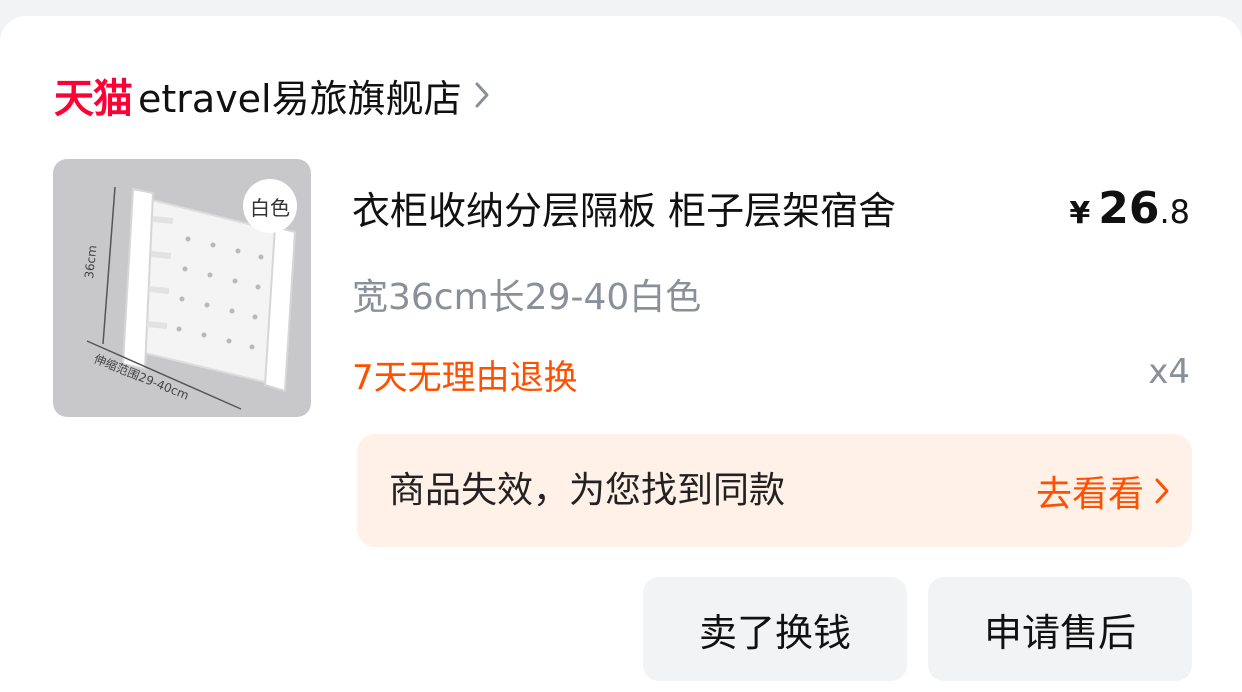 This screenshot has width=1242, height=692. What do you see at coordinates (465, 378) in the screenshot?
I see `return-policy-tag: 7天无理由退换` at bounding box center [465, 378].